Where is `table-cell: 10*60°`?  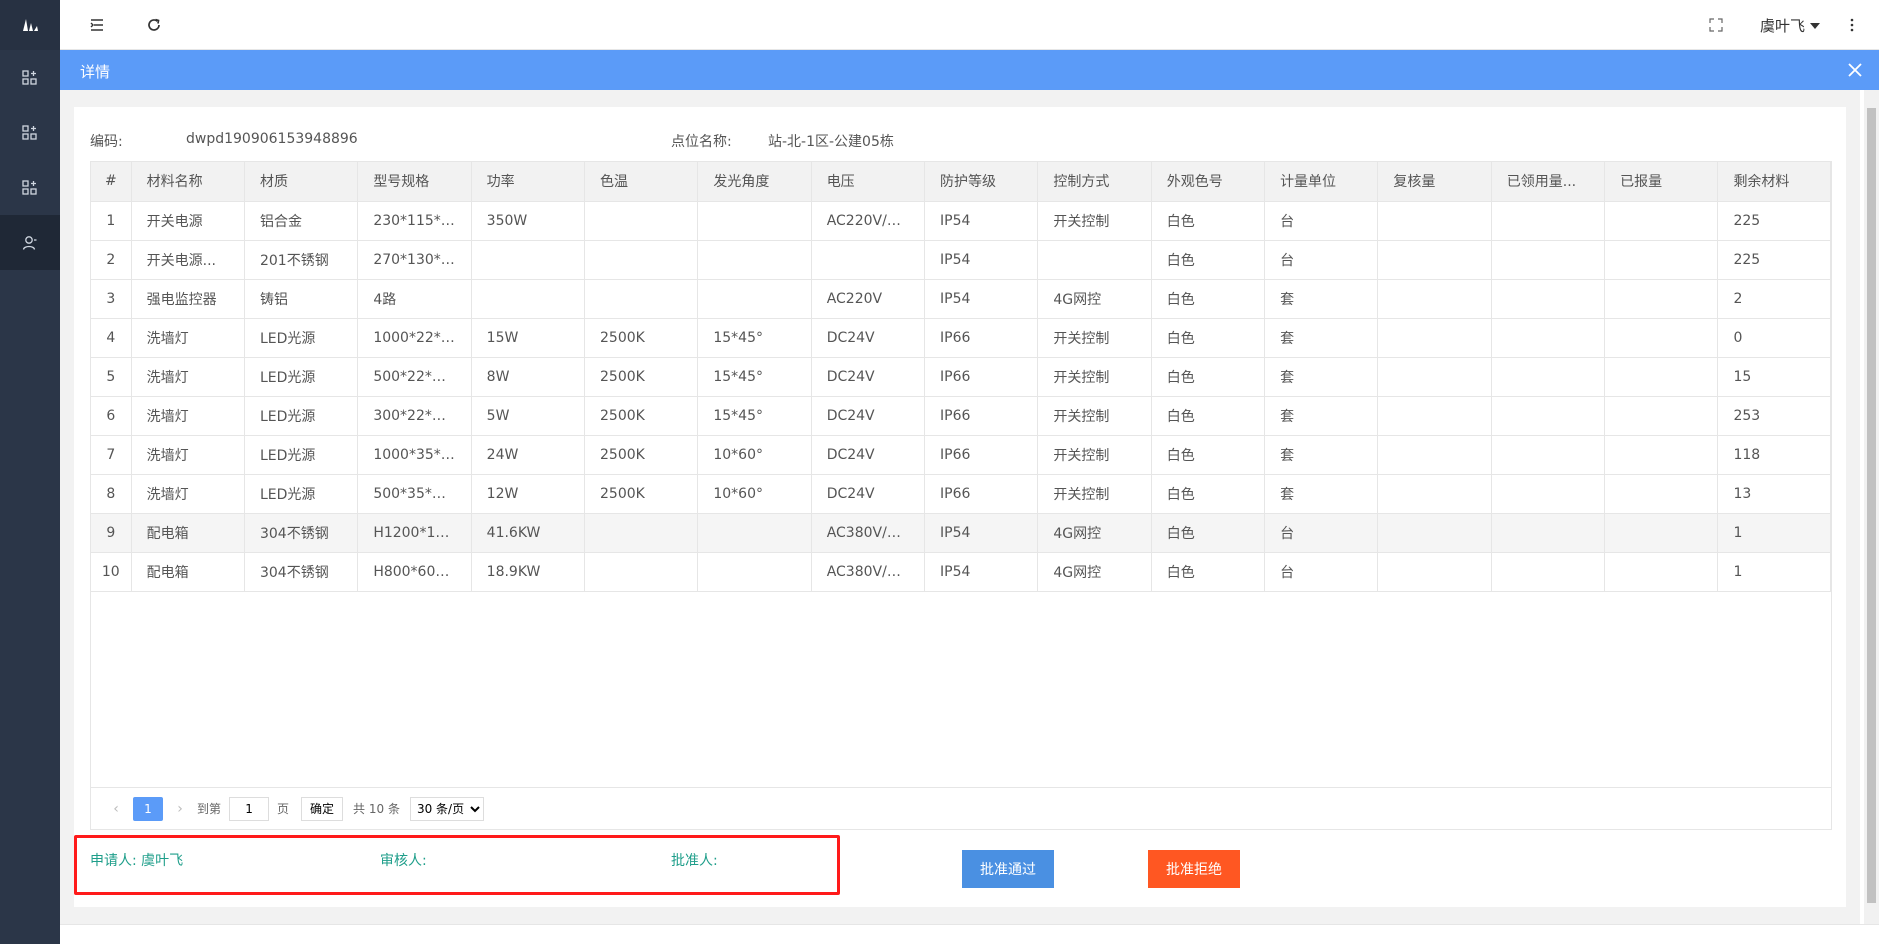 table-cell: 10*60° is located at coordinates (754, 455).